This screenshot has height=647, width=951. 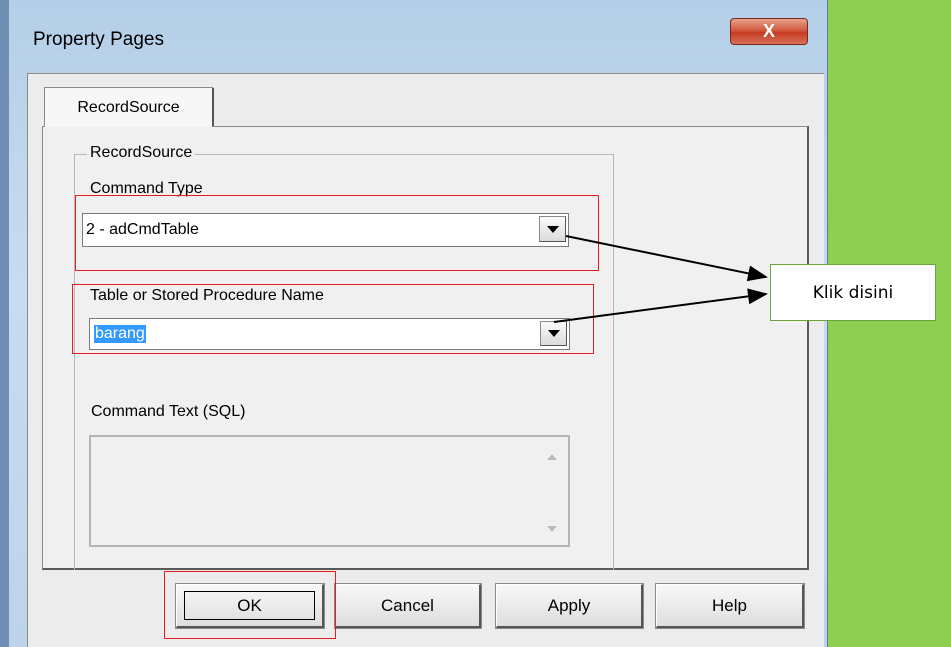 I want to click on arrow-to-table-name, so click(x=660, y=305).